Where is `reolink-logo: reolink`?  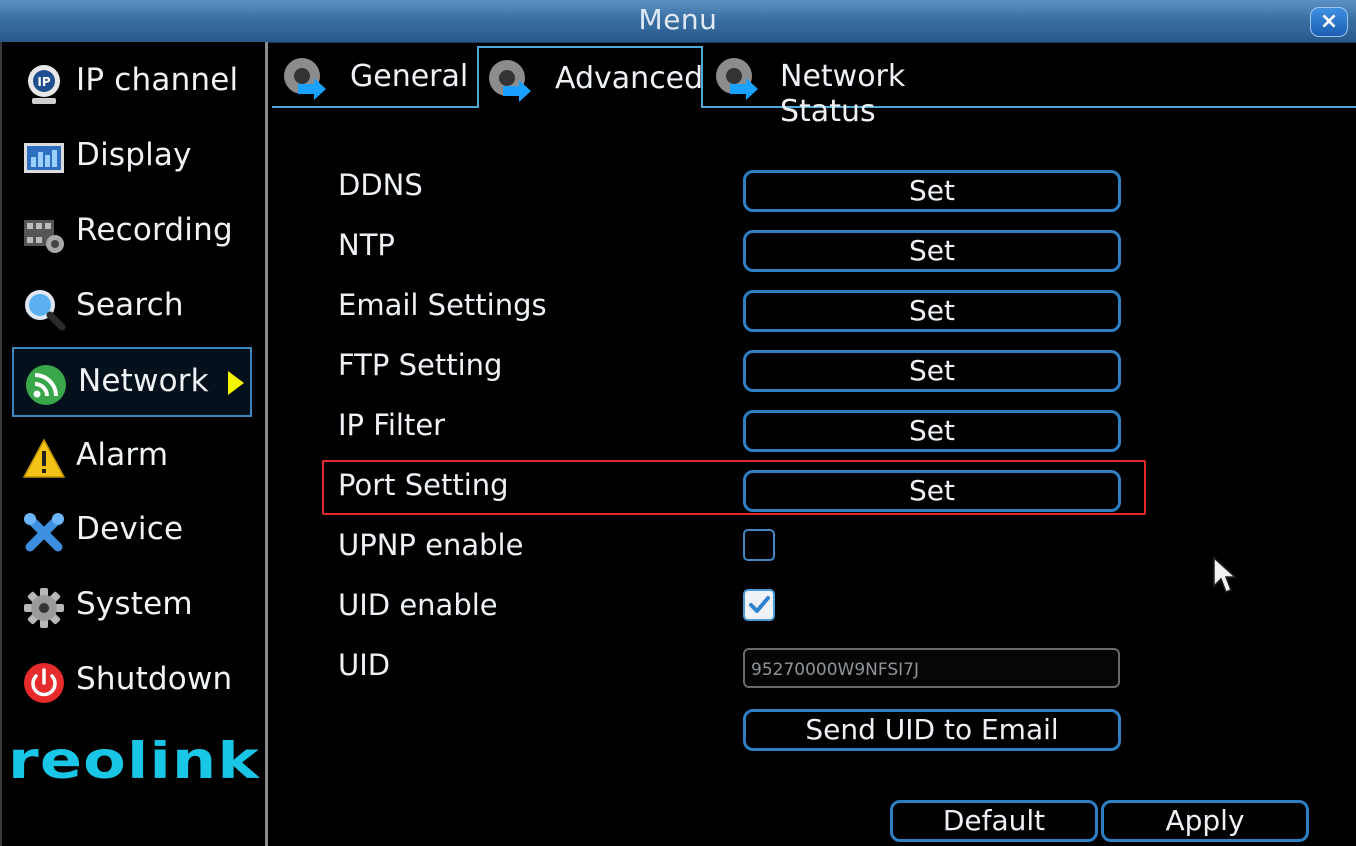
reolink-logo: reolink is located at coordinates (134, 765).